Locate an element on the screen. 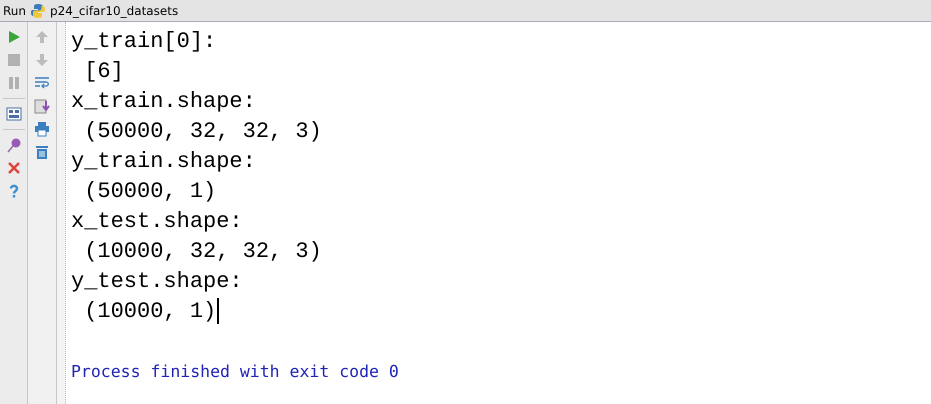 The width and height of the screenshot is (931, 404). stop-icon is located at coordinates (14, 60).